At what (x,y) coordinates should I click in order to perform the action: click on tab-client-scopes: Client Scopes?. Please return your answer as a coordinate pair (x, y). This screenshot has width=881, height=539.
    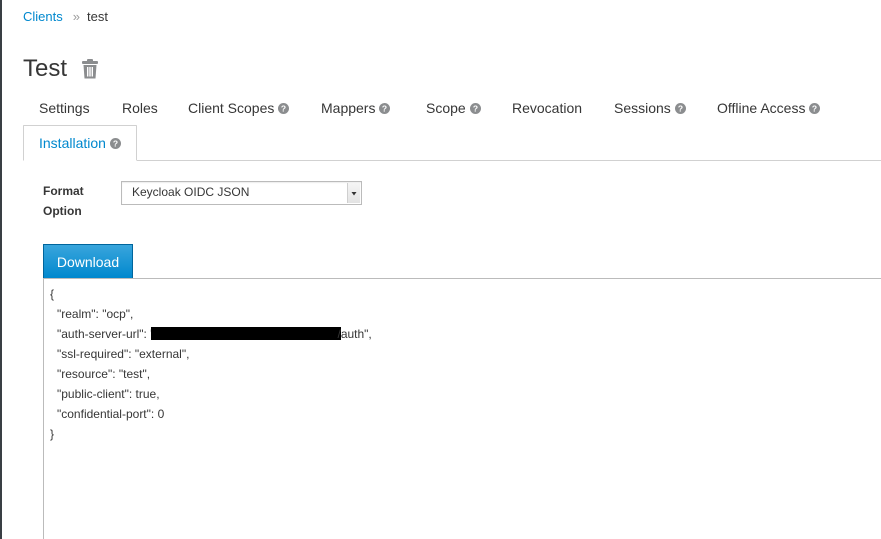
    Looking at the image, I should click on (239, 108).